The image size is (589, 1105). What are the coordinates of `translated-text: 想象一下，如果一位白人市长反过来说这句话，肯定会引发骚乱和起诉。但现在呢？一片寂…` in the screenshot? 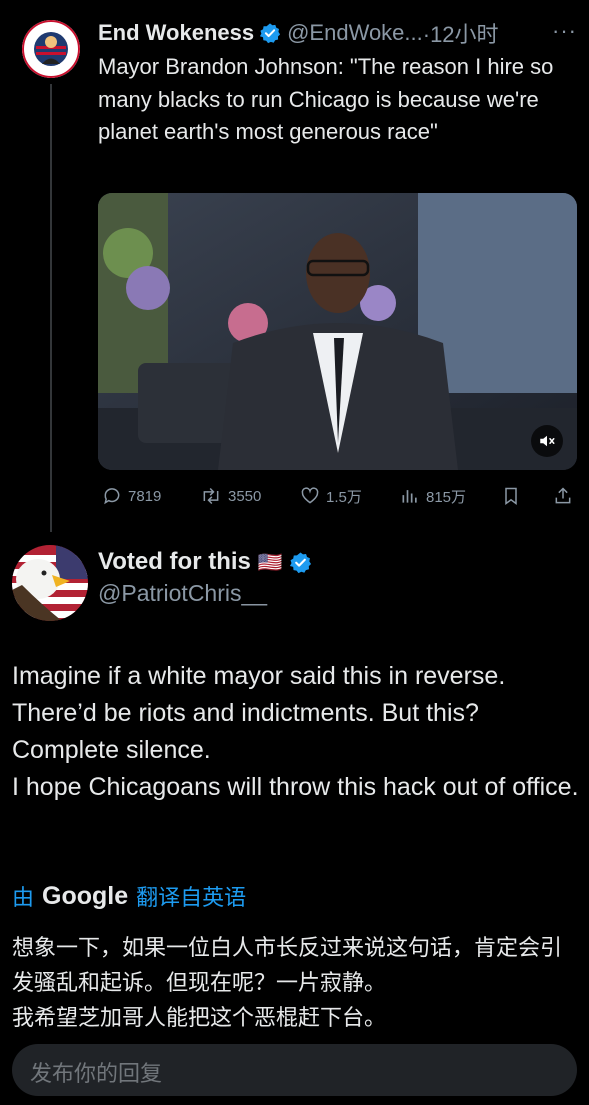 It's located at (287, 982).